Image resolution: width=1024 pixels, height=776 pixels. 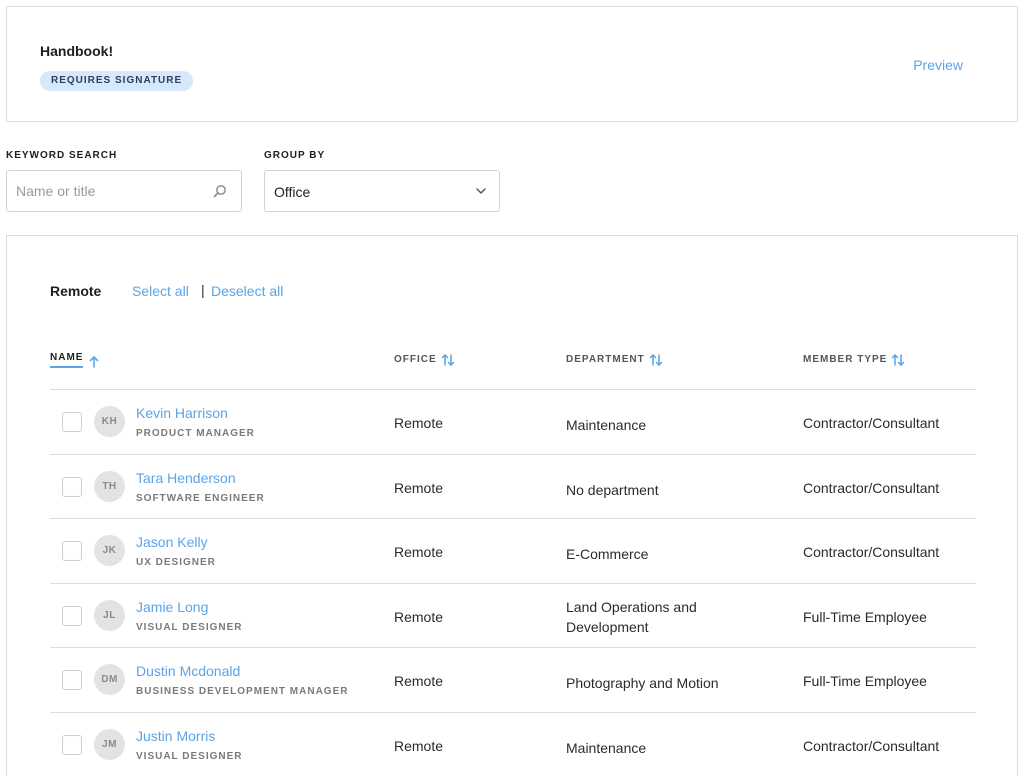 I want to click on member-job-title: SOFTWARE ENGINEER, so click(x=200, y=498).